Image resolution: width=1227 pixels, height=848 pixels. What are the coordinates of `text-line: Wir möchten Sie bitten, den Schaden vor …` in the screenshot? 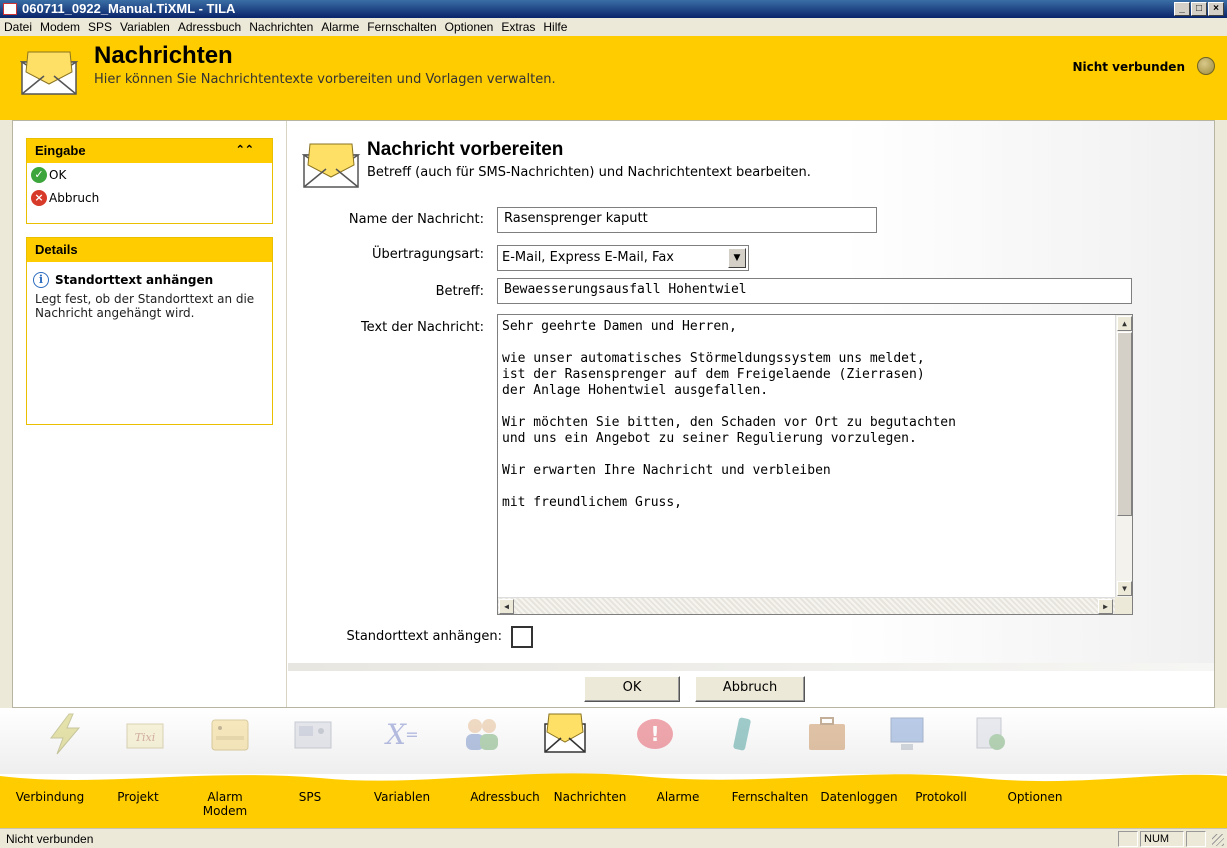 It's located at (729, 422).